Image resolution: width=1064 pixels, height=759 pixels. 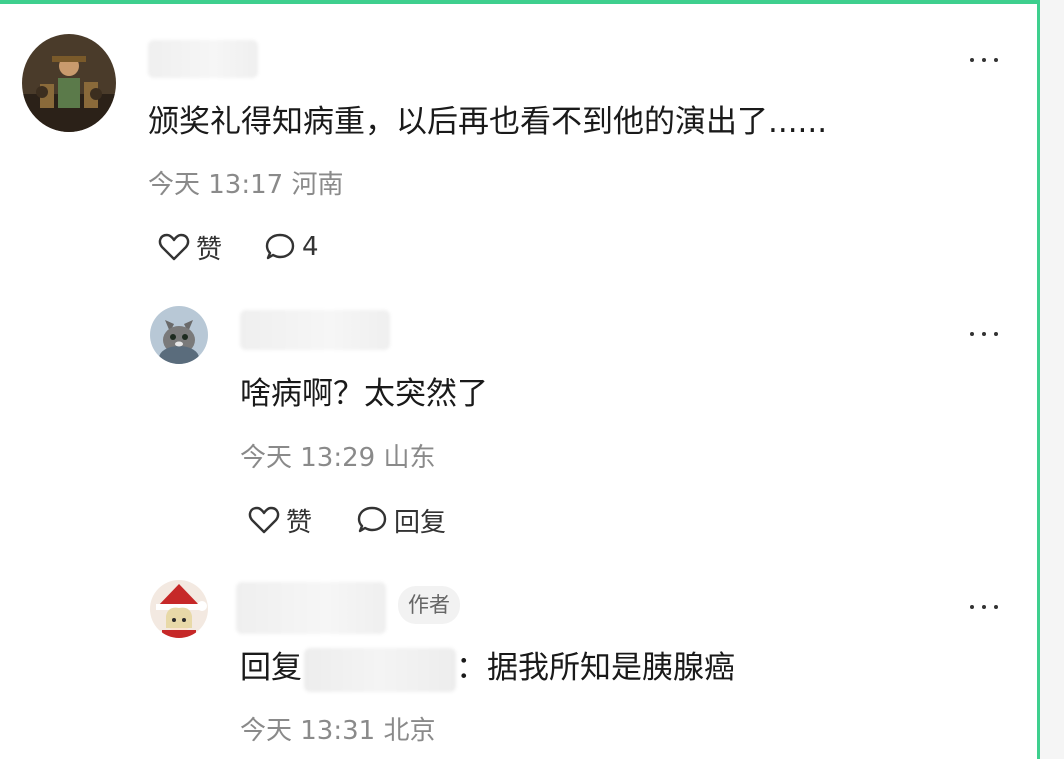 I want to click on reply-button: 回复, so click(x=401, y=520).